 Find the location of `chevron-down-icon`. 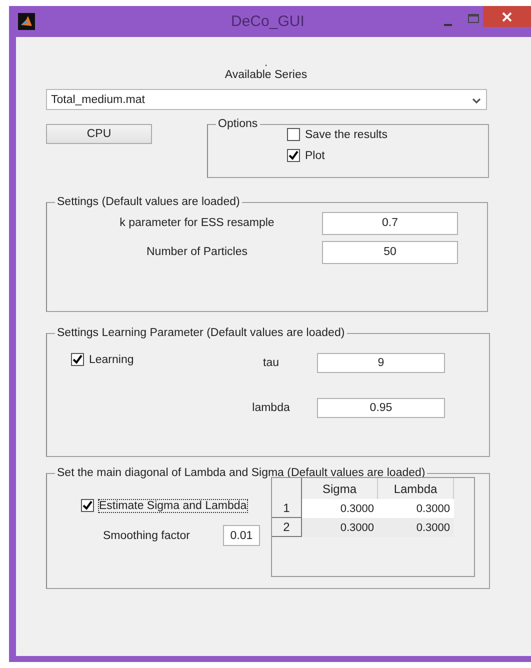

chevron-down-icon is located at coordinates (476, 101).